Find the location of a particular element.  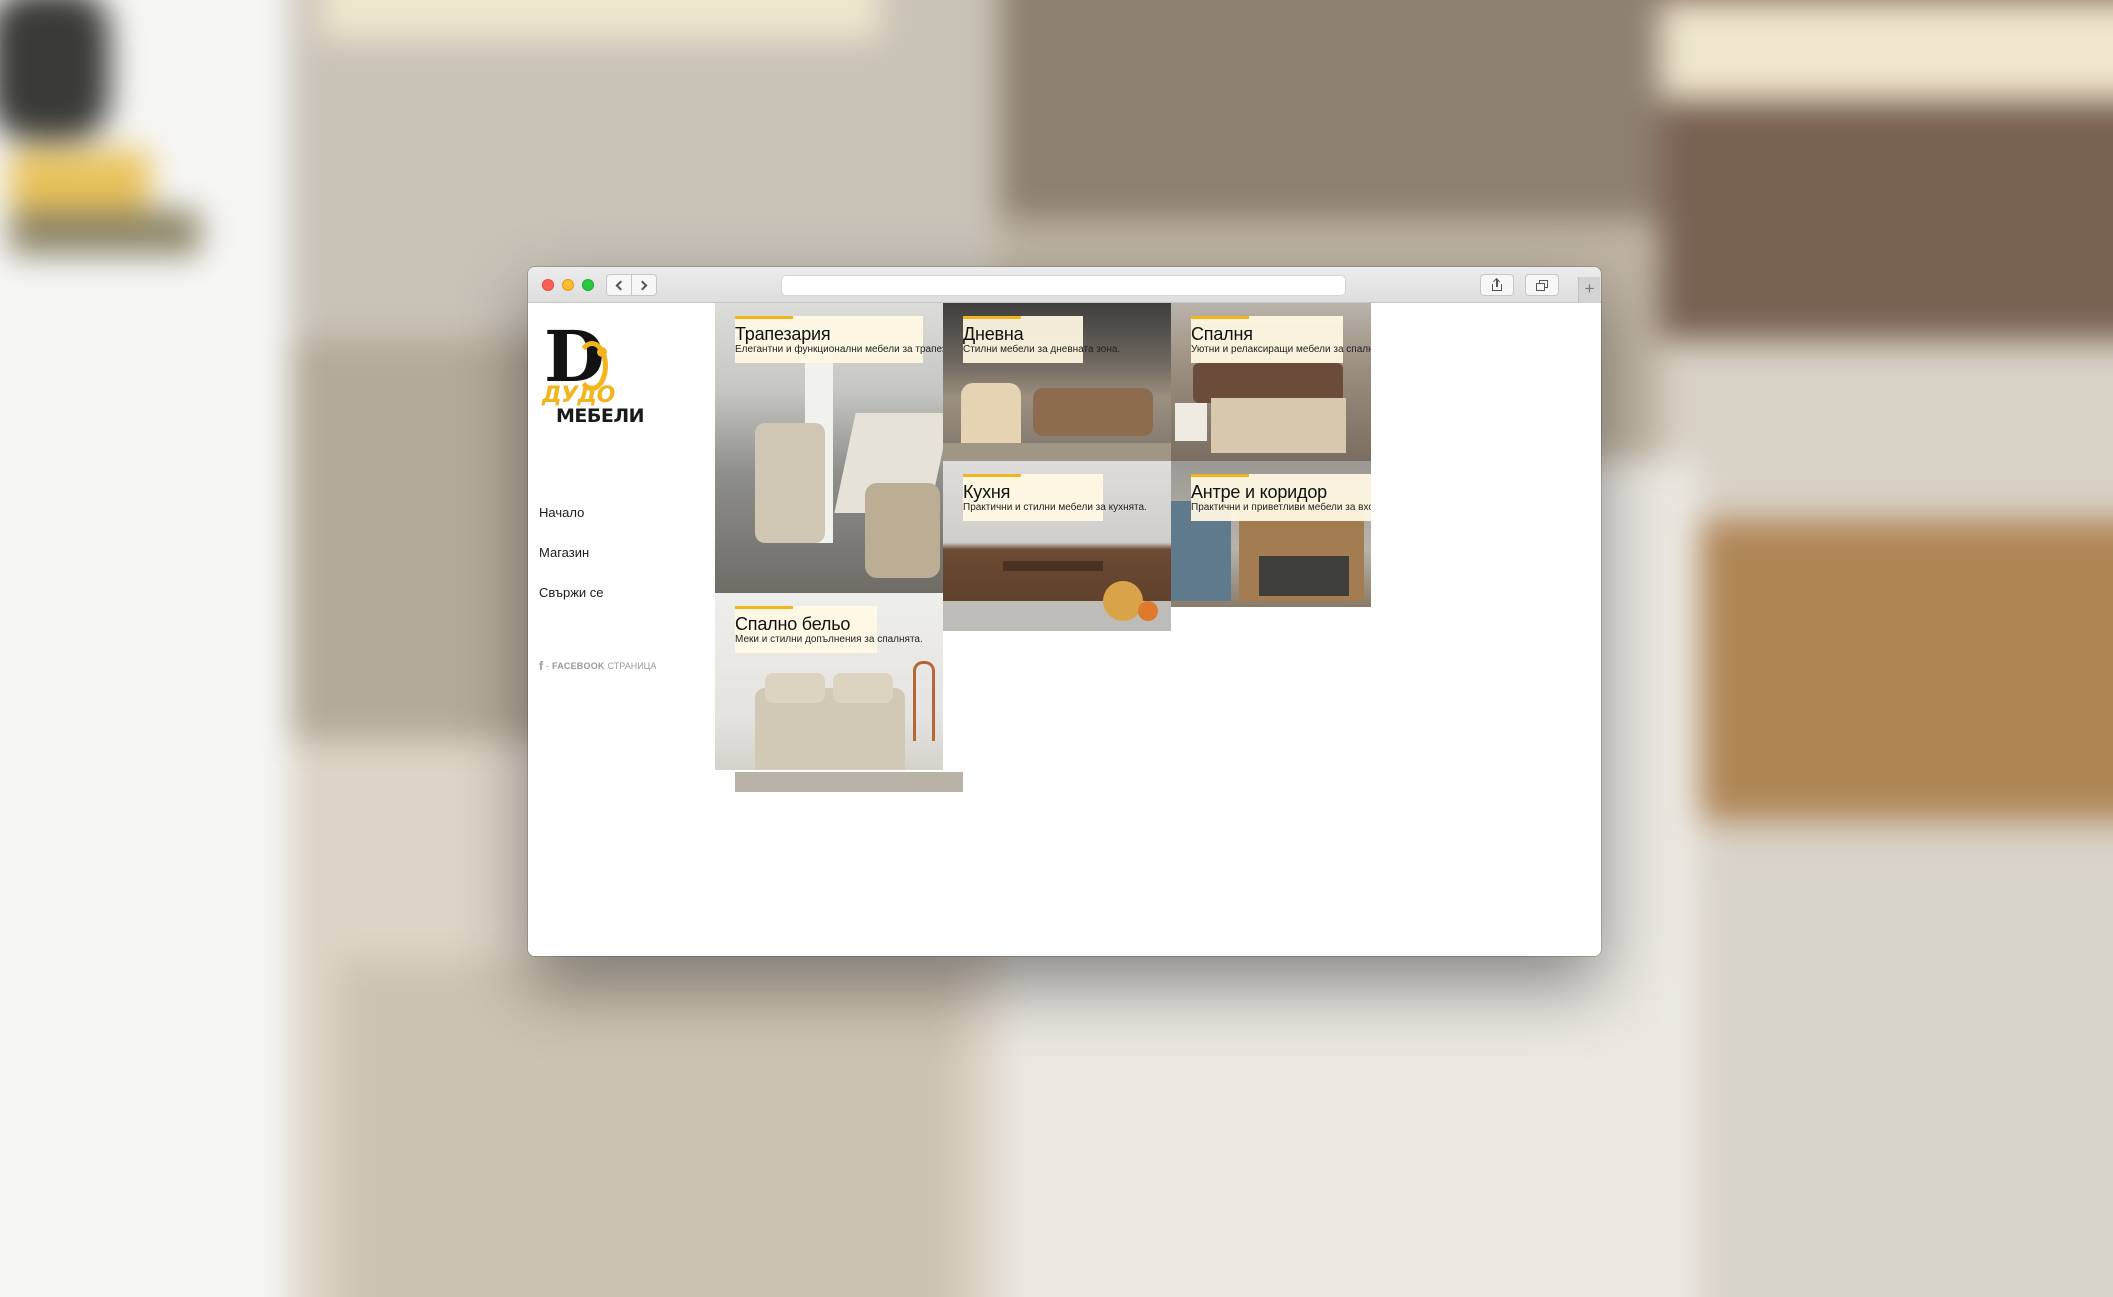

facebook-label: СТРАНИЦА is located at coordinates (632, 666).